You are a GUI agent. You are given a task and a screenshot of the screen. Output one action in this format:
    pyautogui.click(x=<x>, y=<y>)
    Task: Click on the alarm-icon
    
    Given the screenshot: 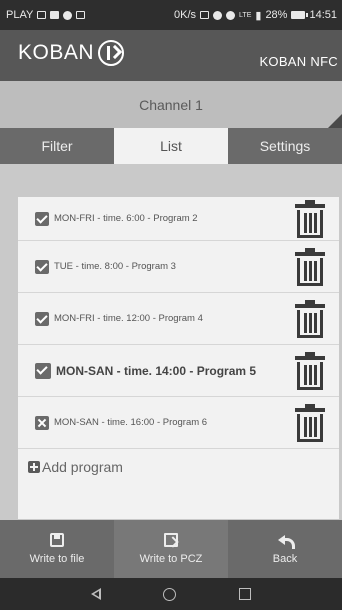 What is the action you would take?
    pyautogui.click(x=218, y=15)
    